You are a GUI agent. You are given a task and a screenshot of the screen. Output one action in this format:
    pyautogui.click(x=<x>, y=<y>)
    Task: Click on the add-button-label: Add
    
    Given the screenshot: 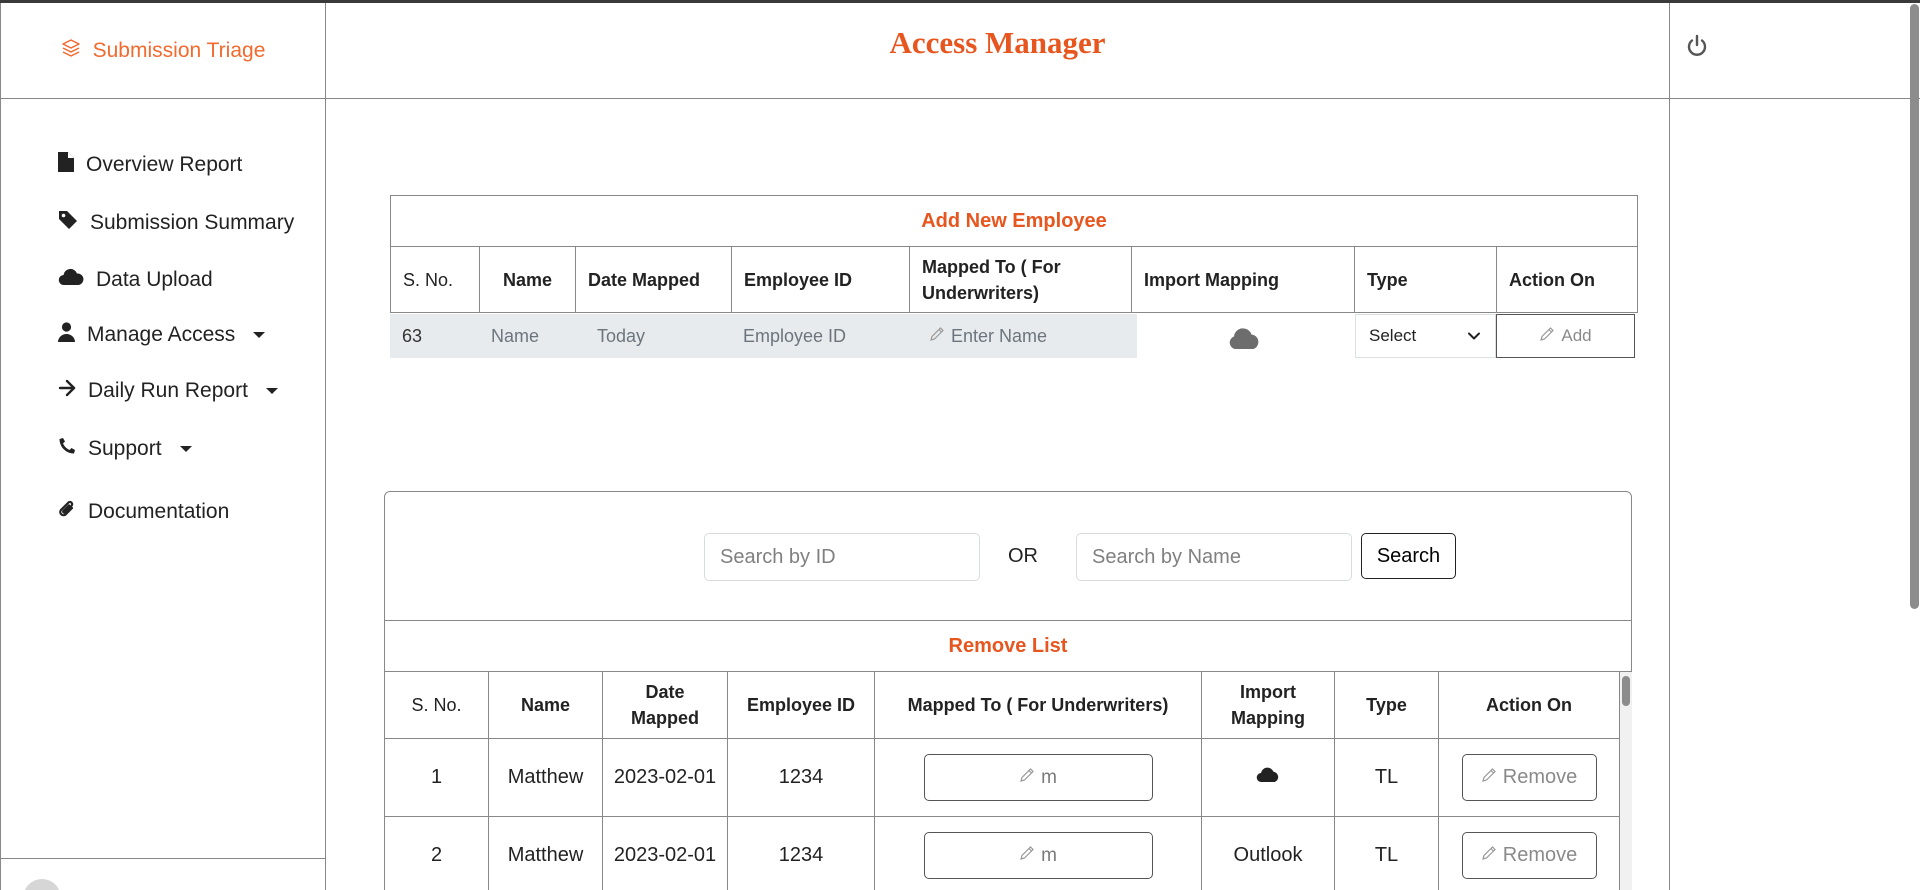 What is the action you would take?
    pyautogui.click(x=1576, y=335)
    